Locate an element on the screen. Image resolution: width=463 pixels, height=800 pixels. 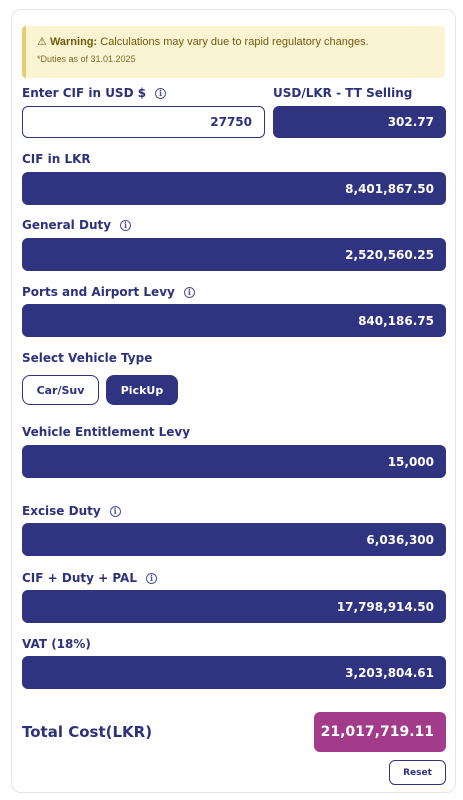
duties-date-note: *Duties as of 31.01.2025 is located at coordinates (86, 59).